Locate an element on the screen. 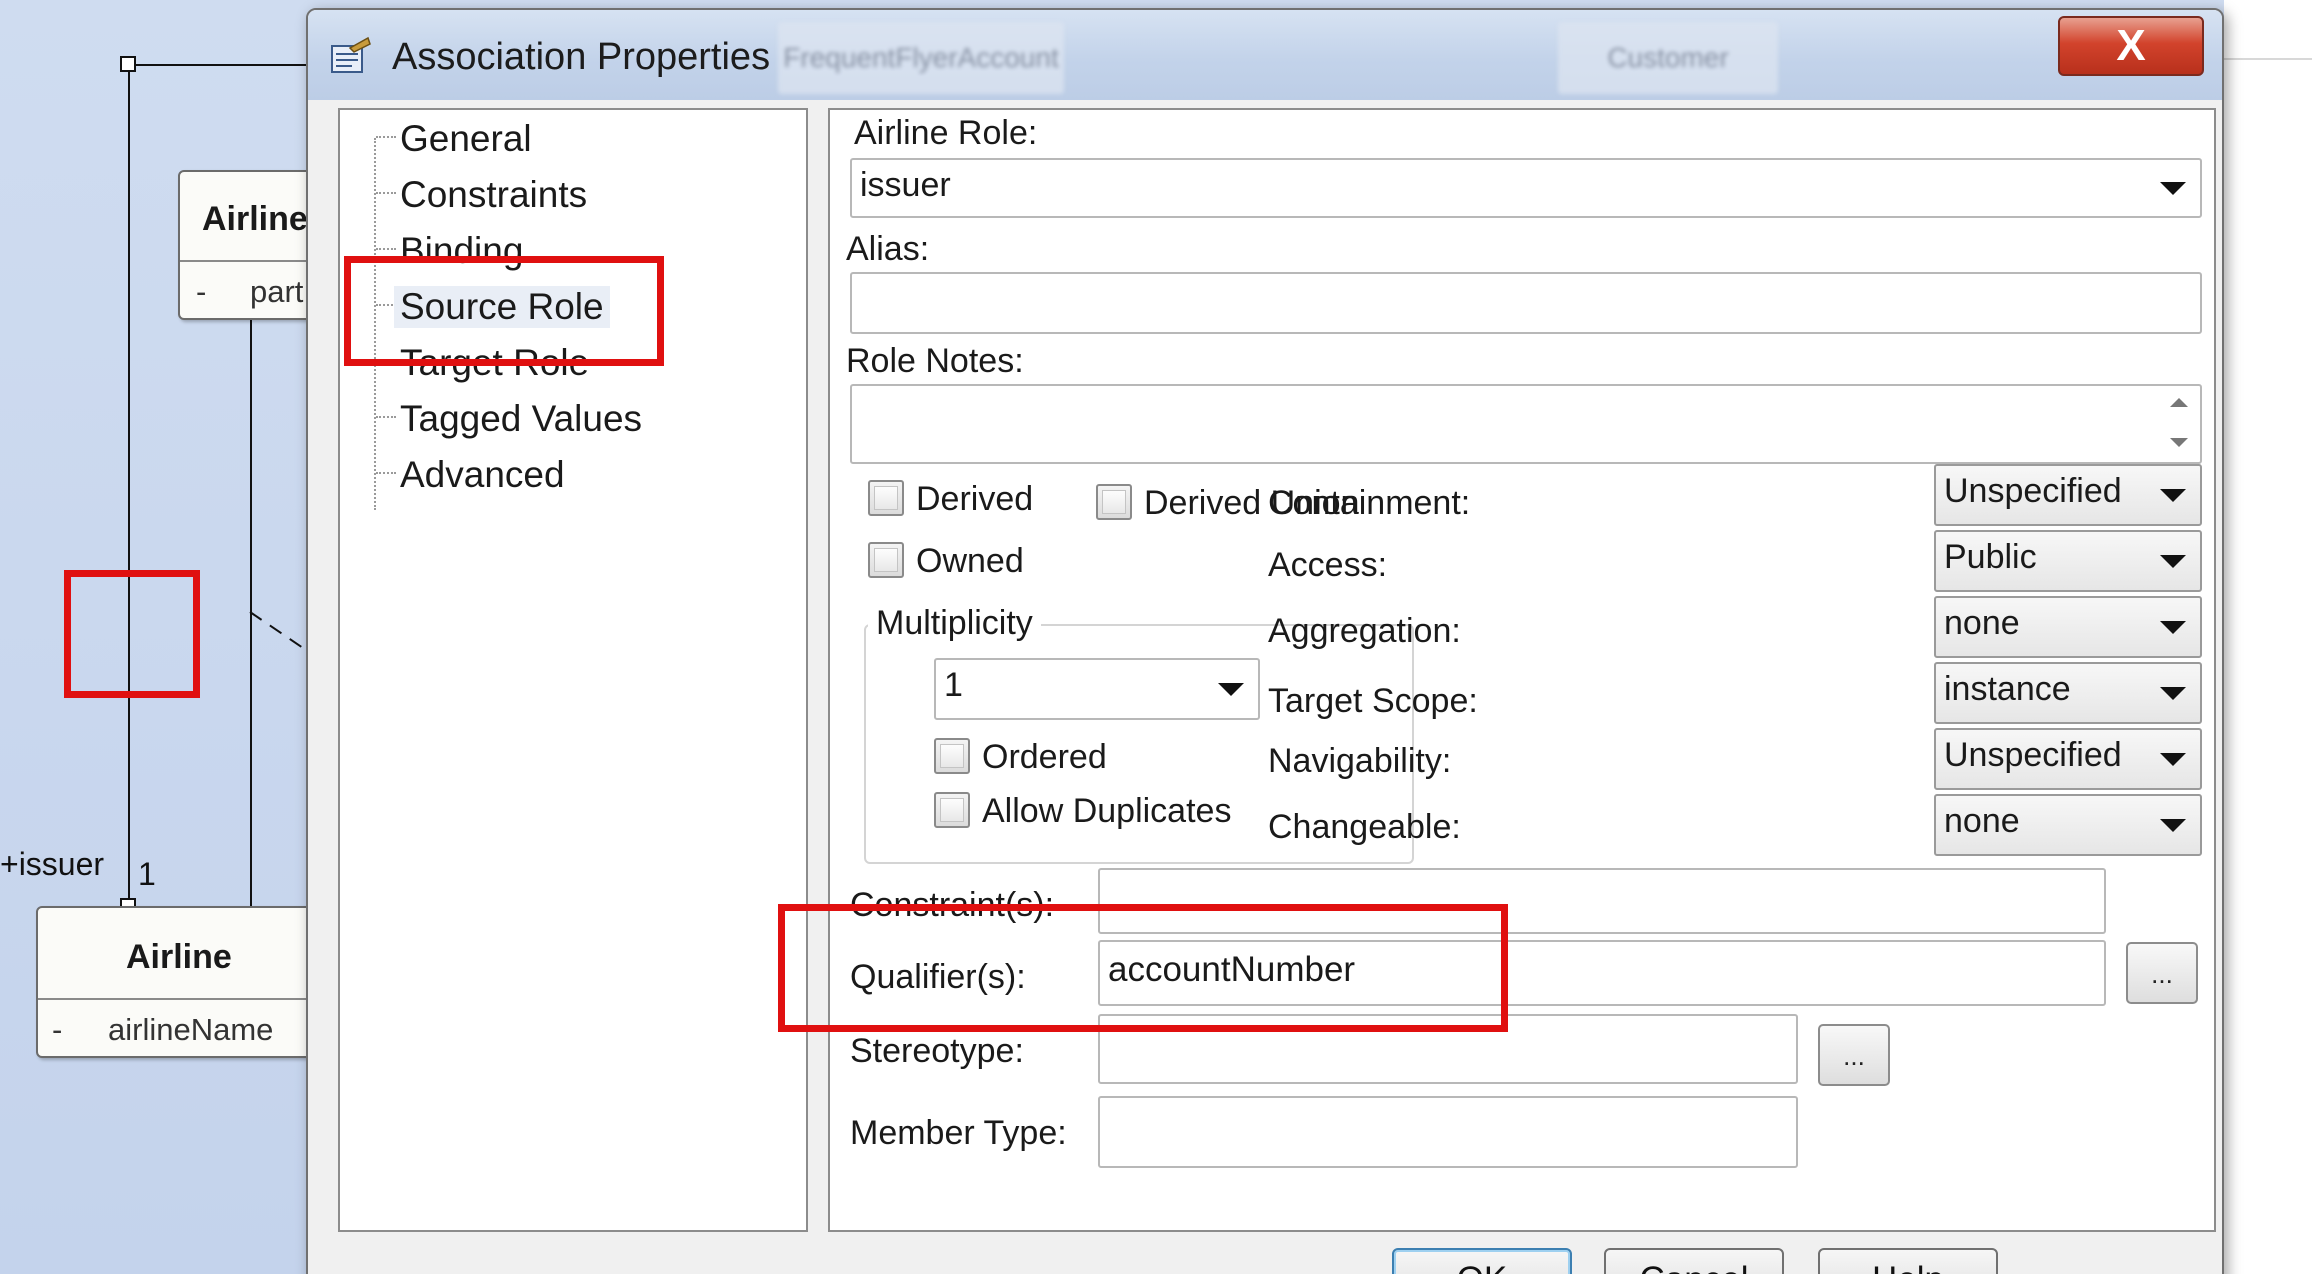 Image resolution: width=2312 pixels, height=1274 pixels. containment-label: Containment: is located at coordinates (1369, 503).